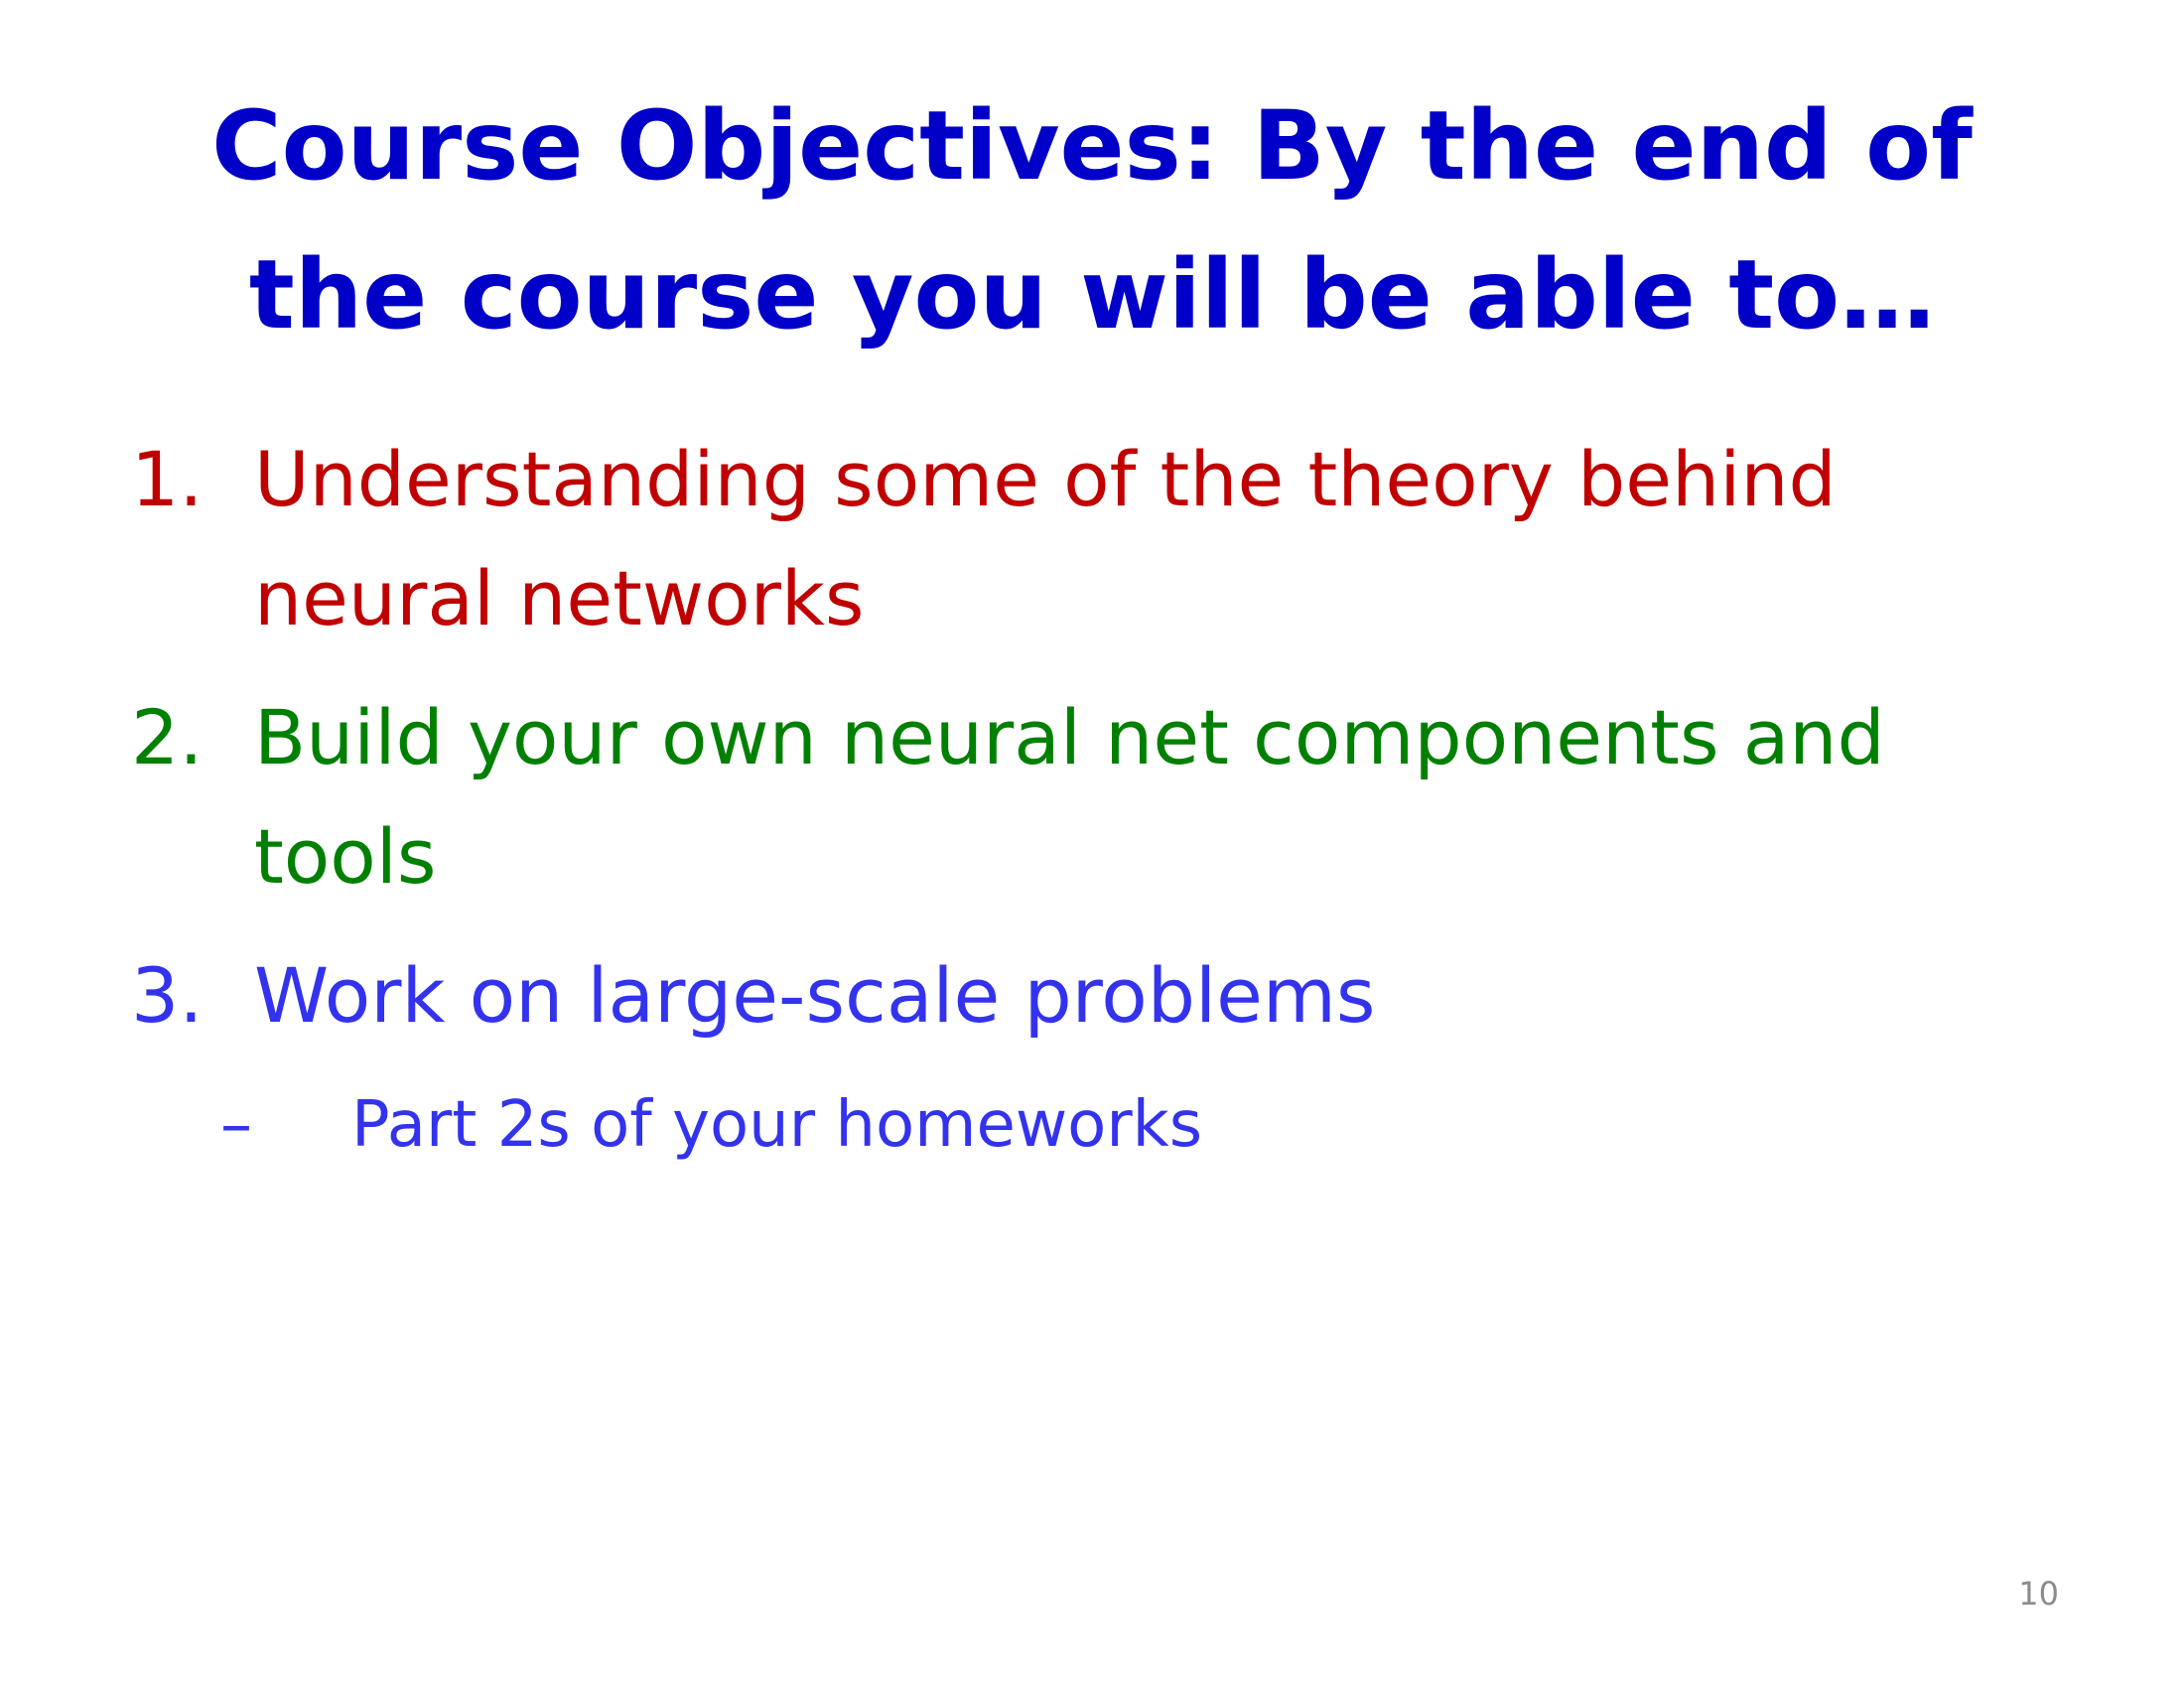 The image size is (2184, 1688). What do you see at coordinates (815, 995) in the screenshot?
I see `objective-text: Work on large-scale problems` at bounding box center [815, 995].